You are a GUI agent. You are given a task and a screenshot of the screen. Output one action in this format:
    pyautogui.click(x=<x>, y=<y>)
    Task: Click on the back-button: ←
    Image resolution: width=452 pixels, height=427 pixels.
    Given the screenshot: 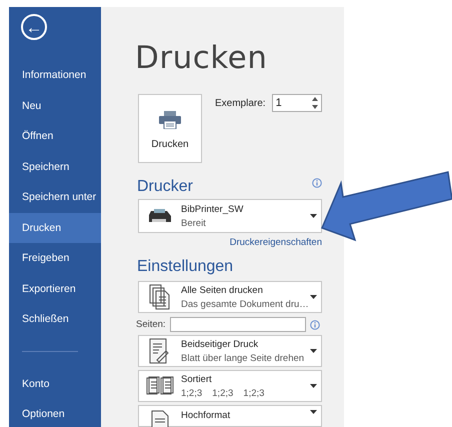 What is the action you would take?
    pyautogui.click(x=34, y=27)
    